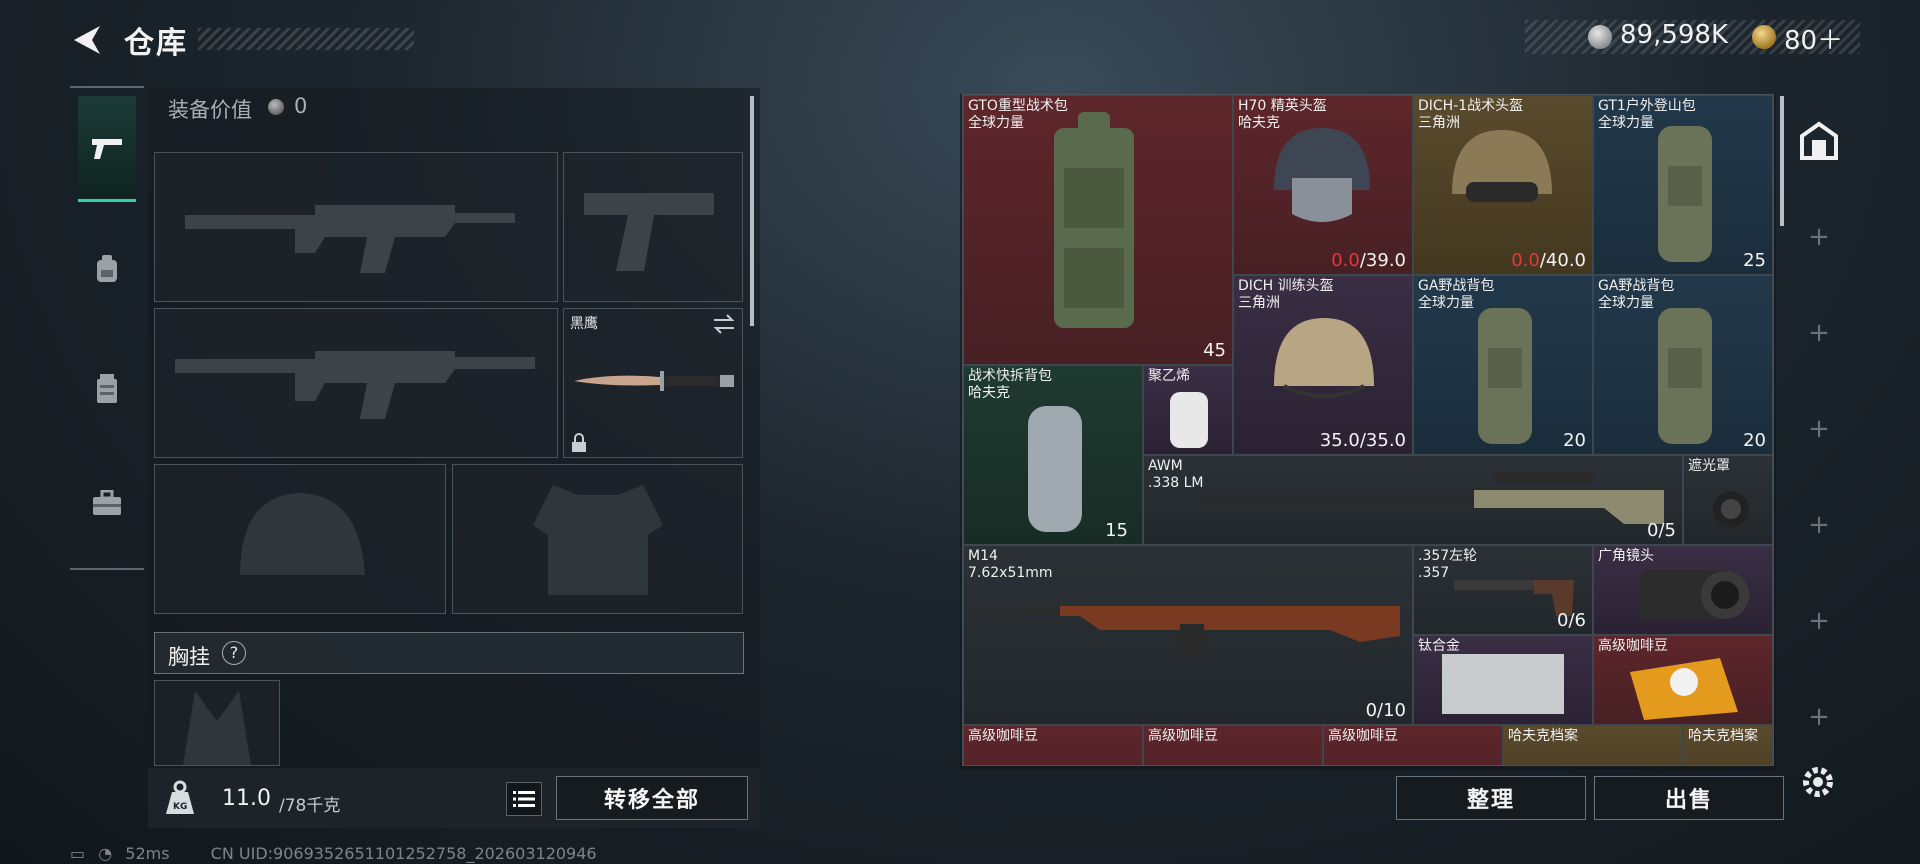  I want to click on knife-icon, so click(654, 381).